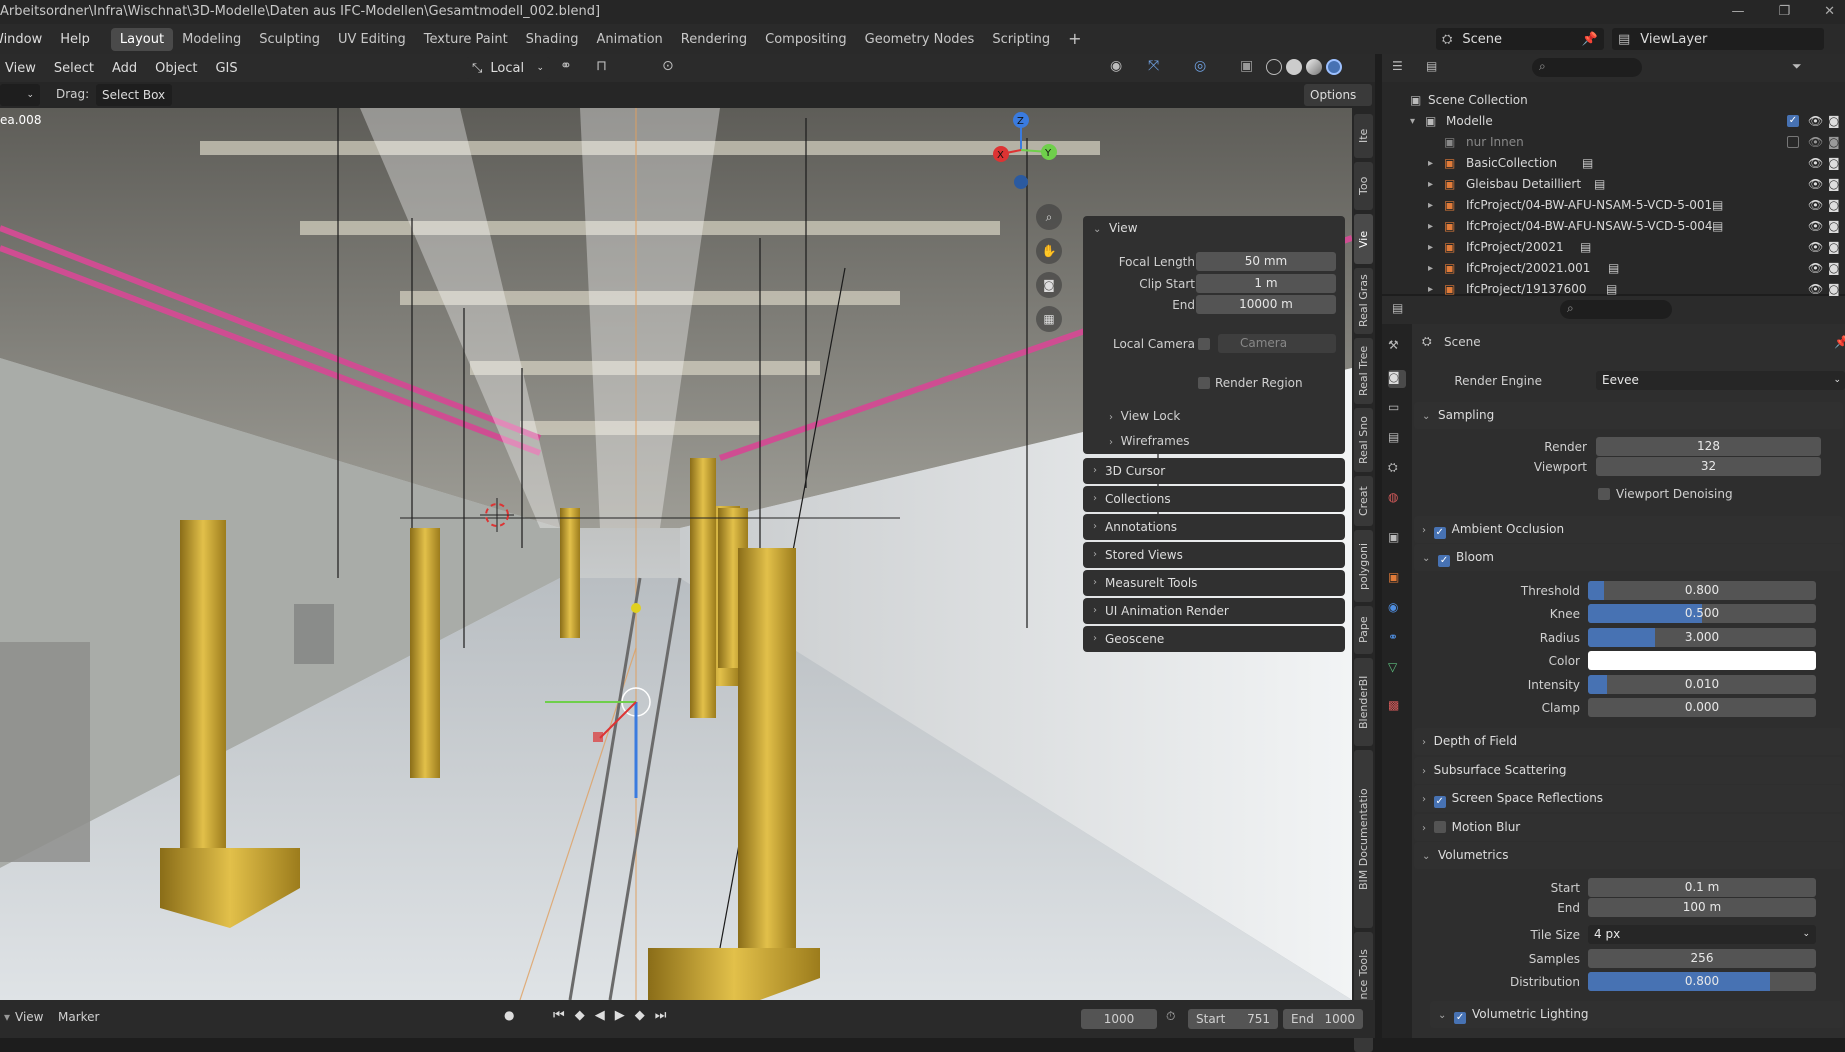  What do you see at coordinates (1720, 380) in the screenshot?
I see `render-engine-dropdown: Eevee ⌄` at bounding box center [1720, 380].